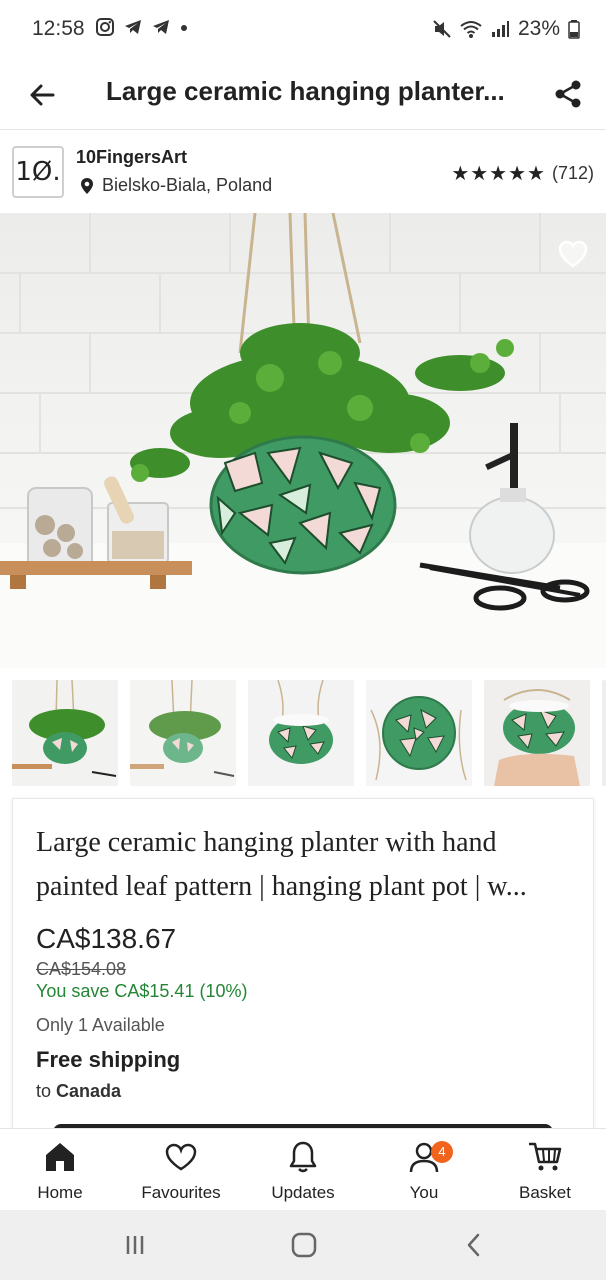  Describe the element at coordinates (442, 29) in the screenshot. I see `mute-icon` at that location.